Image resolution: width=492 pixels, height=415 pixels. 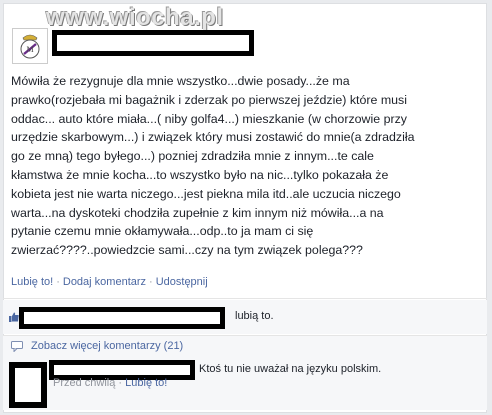 I want to click on divider, so click(x=245, y=298).